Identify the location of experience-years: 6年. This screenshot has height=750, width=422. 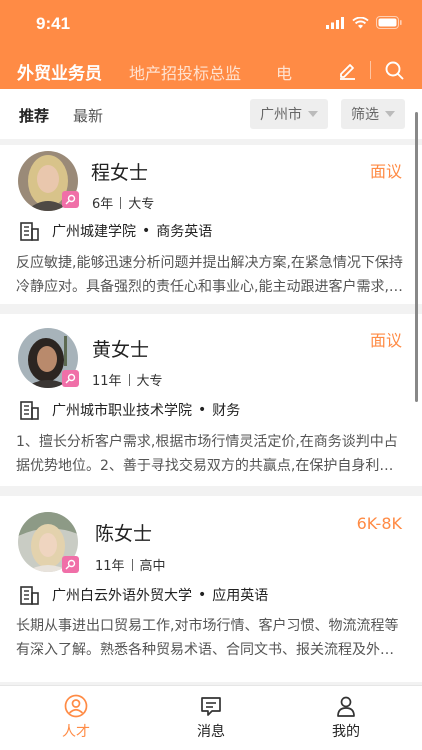
(103, 204).